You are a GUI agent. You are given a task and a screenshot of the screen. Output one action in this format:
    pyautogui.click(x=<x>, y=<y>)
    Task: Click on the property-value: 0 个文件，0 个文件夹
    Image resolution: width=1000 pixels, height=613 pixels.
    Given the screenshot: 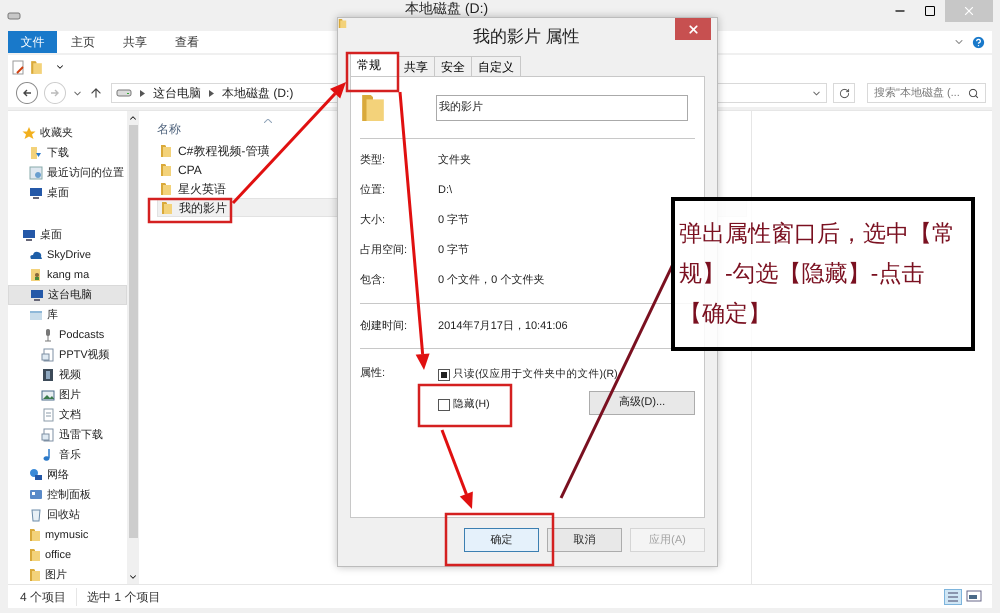 What is the action you would take?
    pyautogui.click(x=491, y=280)
    